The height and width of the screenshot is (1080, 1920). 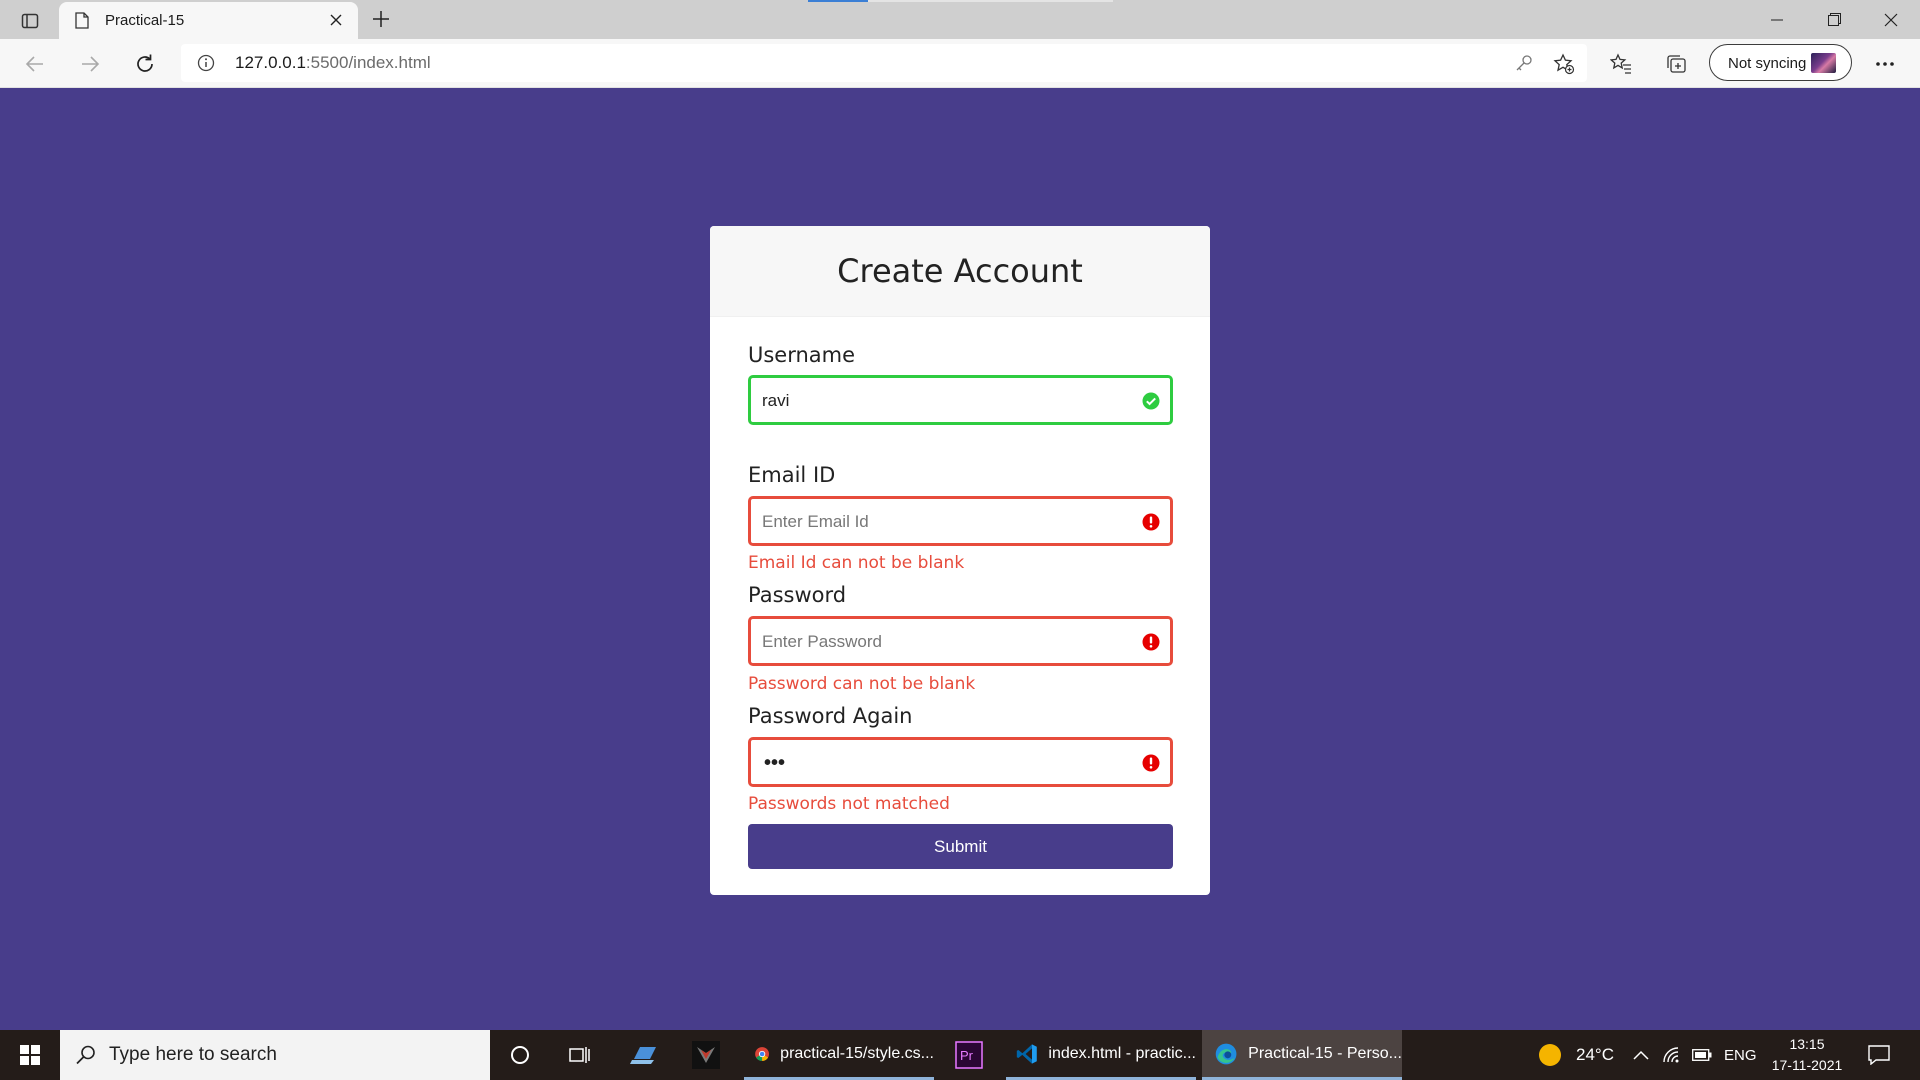 I want to click on password-again-error-message: Passwords not matched, so click(x=849, y=804).